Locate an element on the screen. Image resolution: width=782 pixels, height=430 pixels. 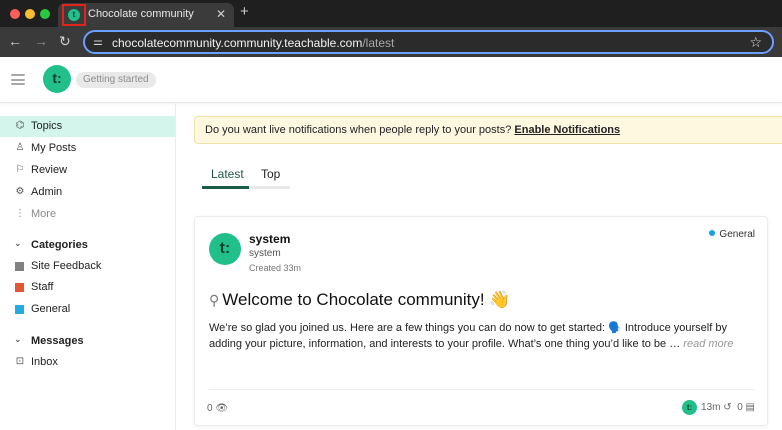
sidebar-item-admin: ⚙ Admin is located at coordinates (87, 192).